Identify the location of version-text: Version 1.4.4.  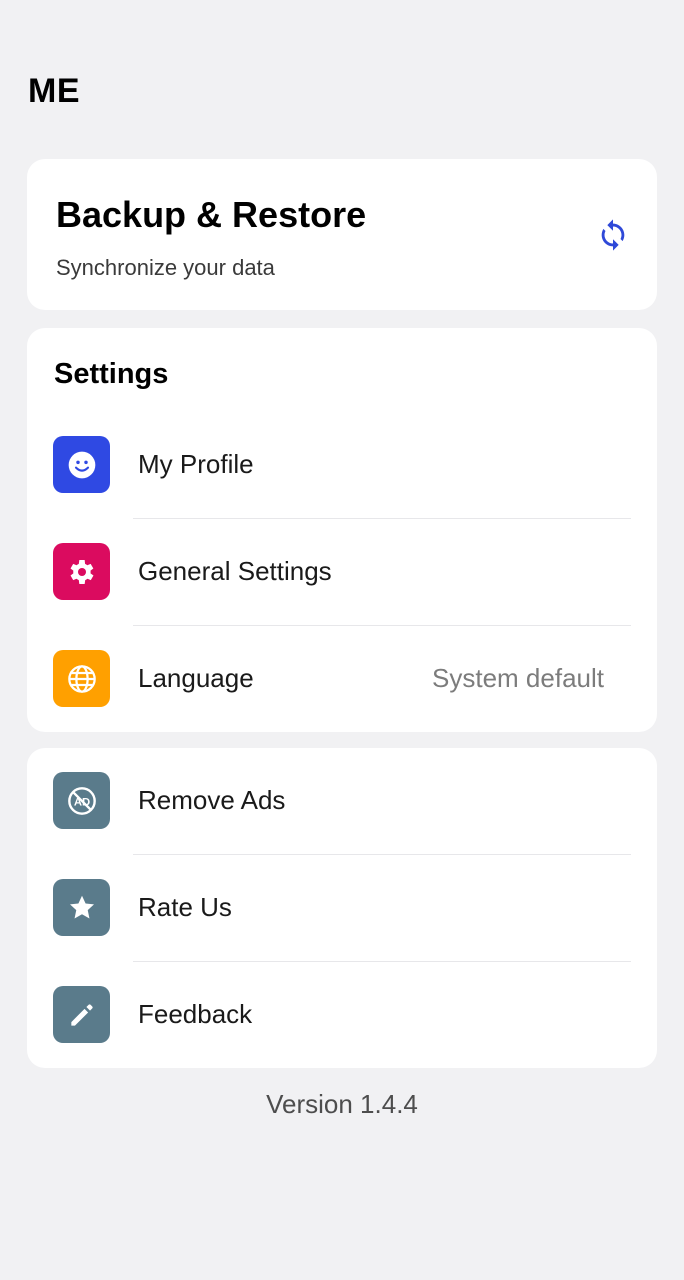
(342, 1104).